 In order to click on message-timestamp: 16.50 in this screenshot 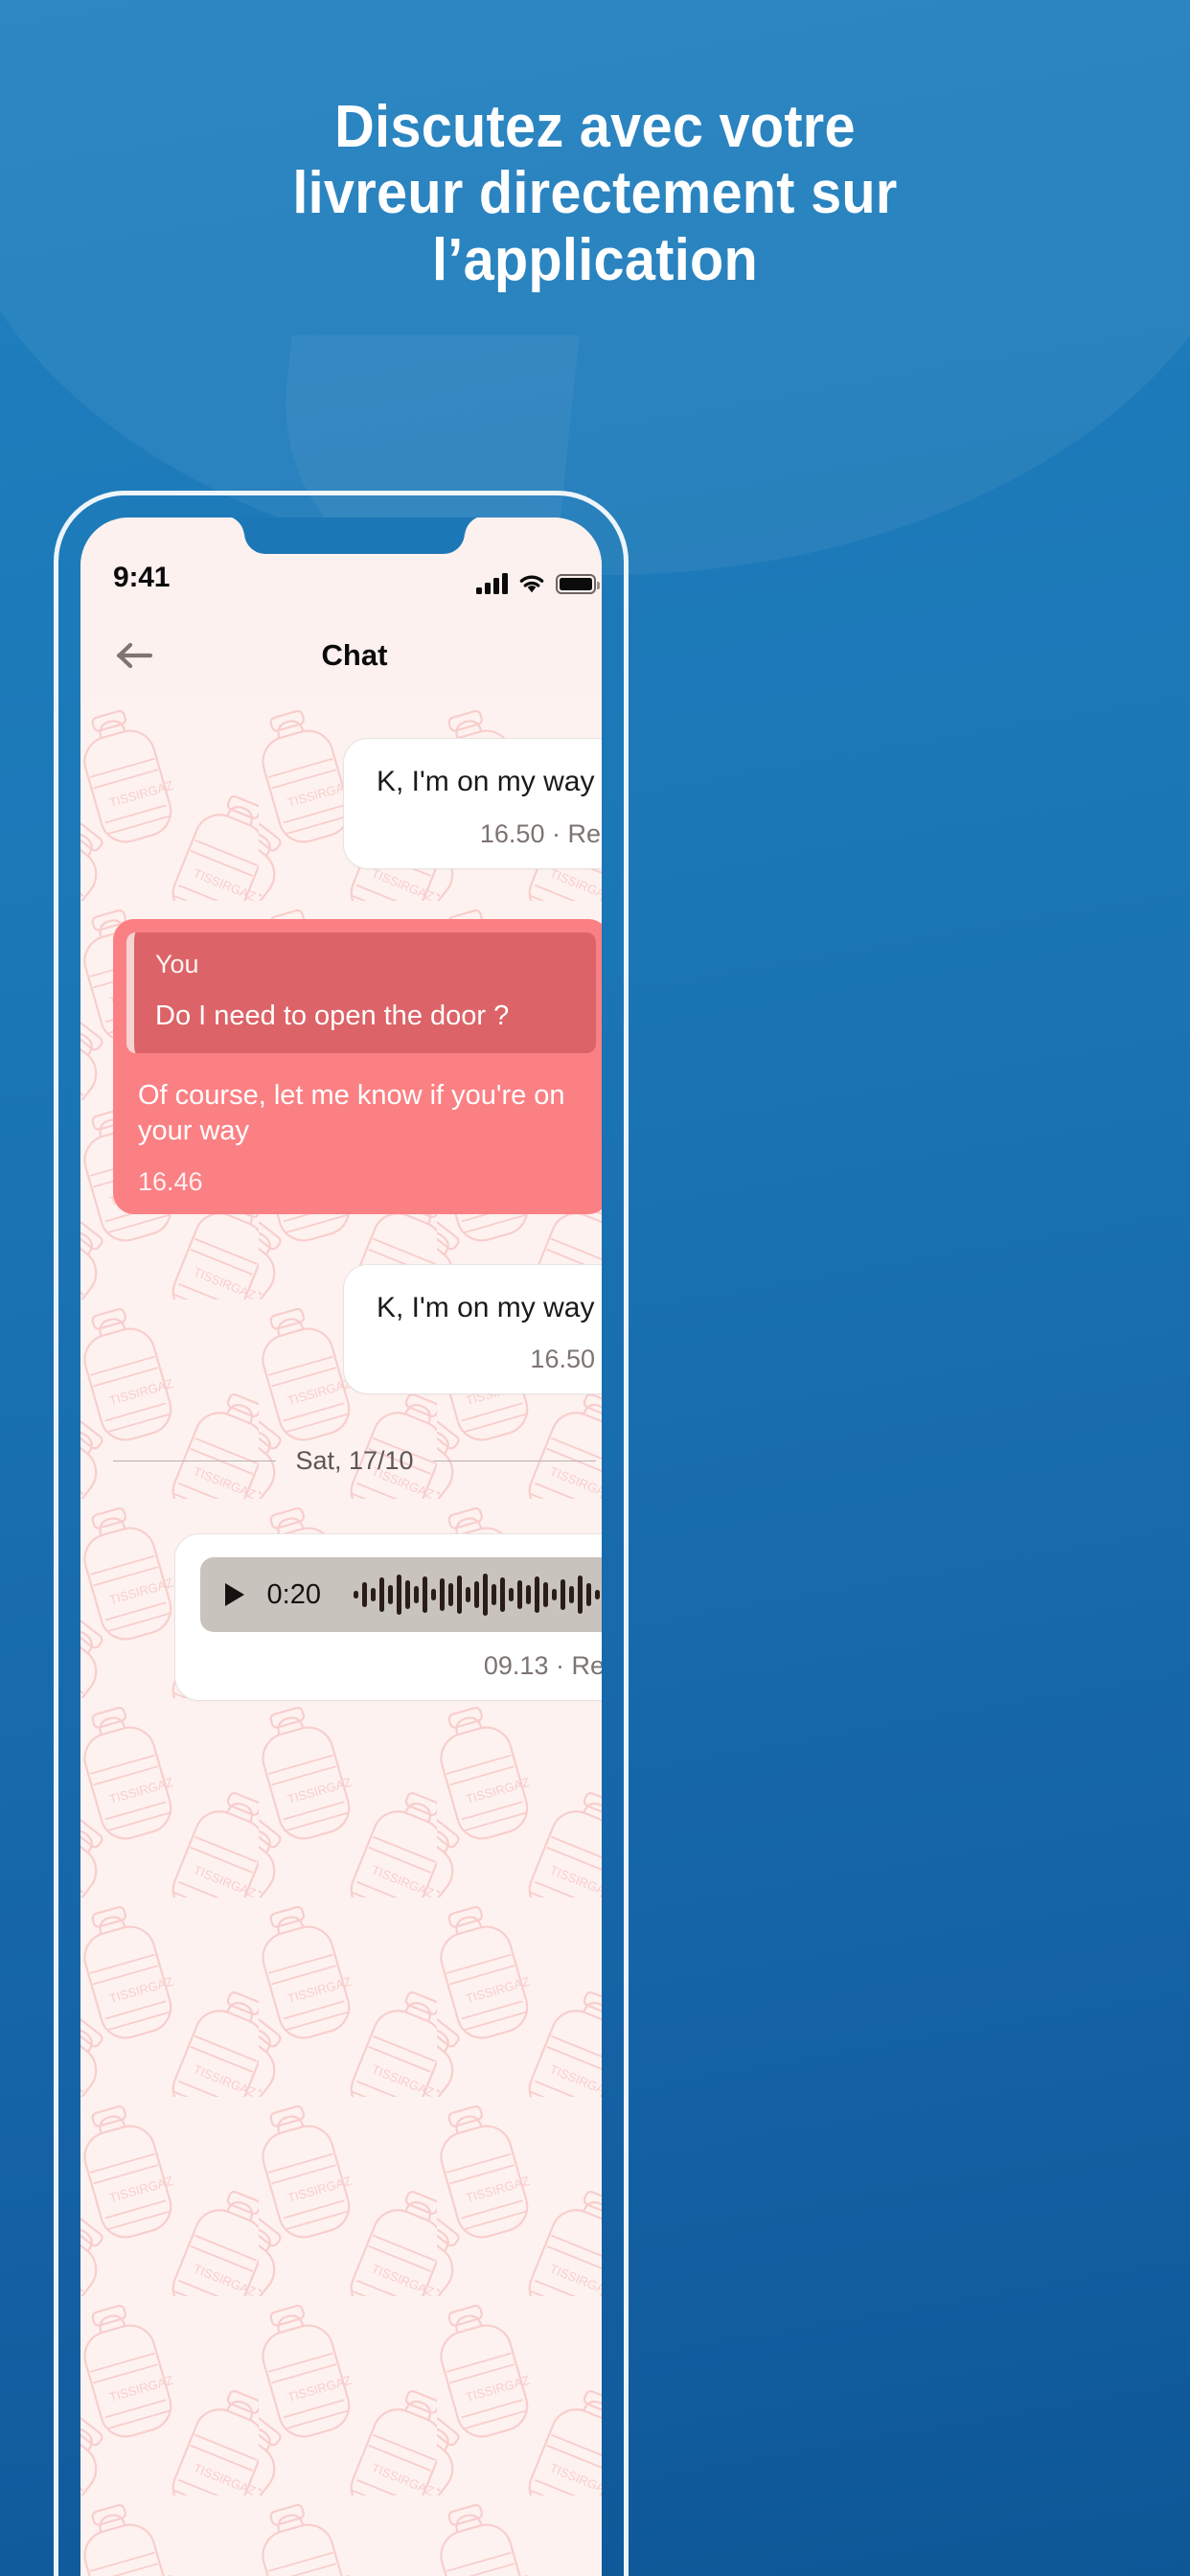, I will do `click(562, 1359)`.